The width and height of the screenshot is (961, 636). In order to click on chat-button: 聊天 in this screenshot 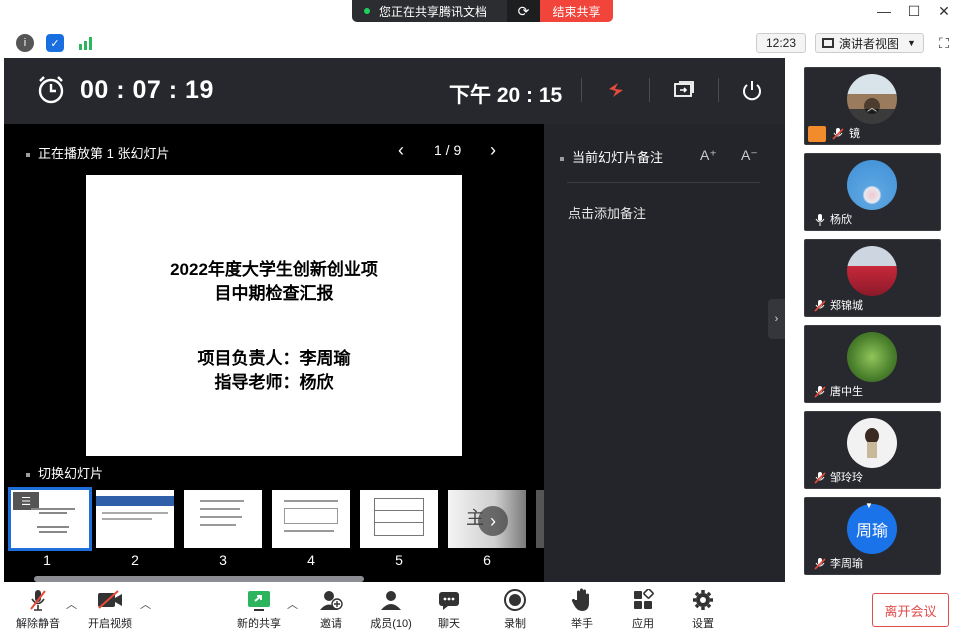, I will do `click(449, 609)`.